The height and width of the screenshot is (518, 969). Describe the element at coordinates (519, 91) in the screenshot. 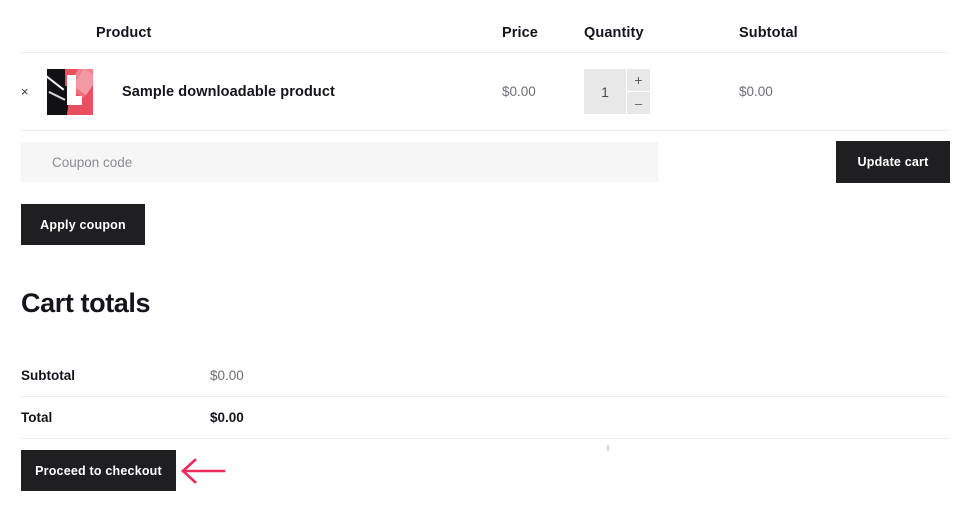

I see `cart-item-price: $0.00` at that location.